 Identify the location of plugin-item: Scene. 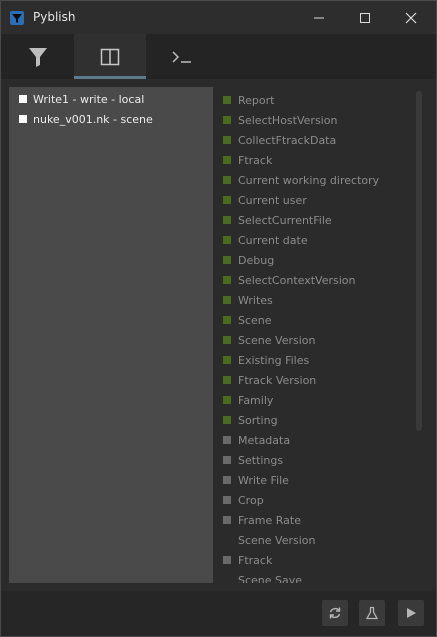
(247, 320).